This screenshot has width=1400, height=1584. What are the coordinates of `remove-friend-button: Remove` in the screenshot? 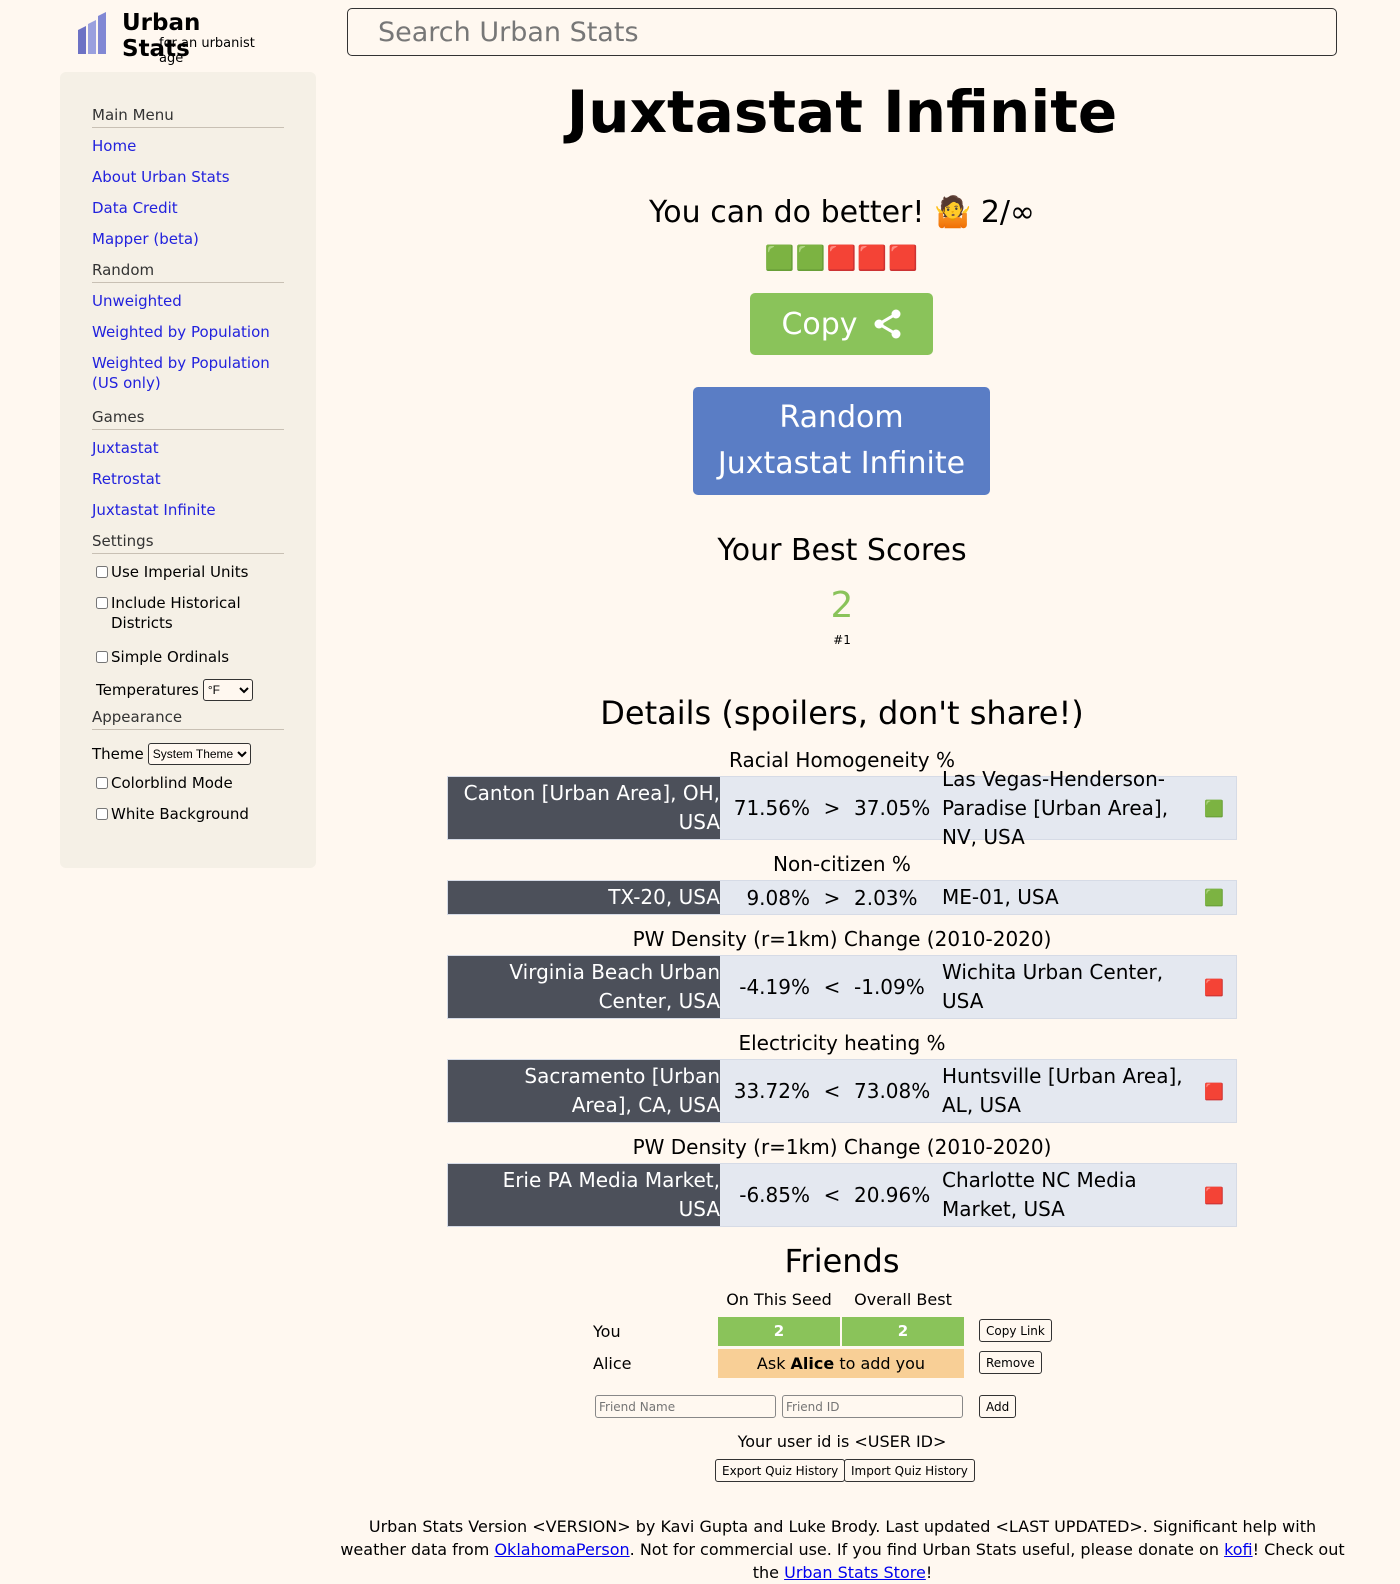 It's located at (1010, 1362).